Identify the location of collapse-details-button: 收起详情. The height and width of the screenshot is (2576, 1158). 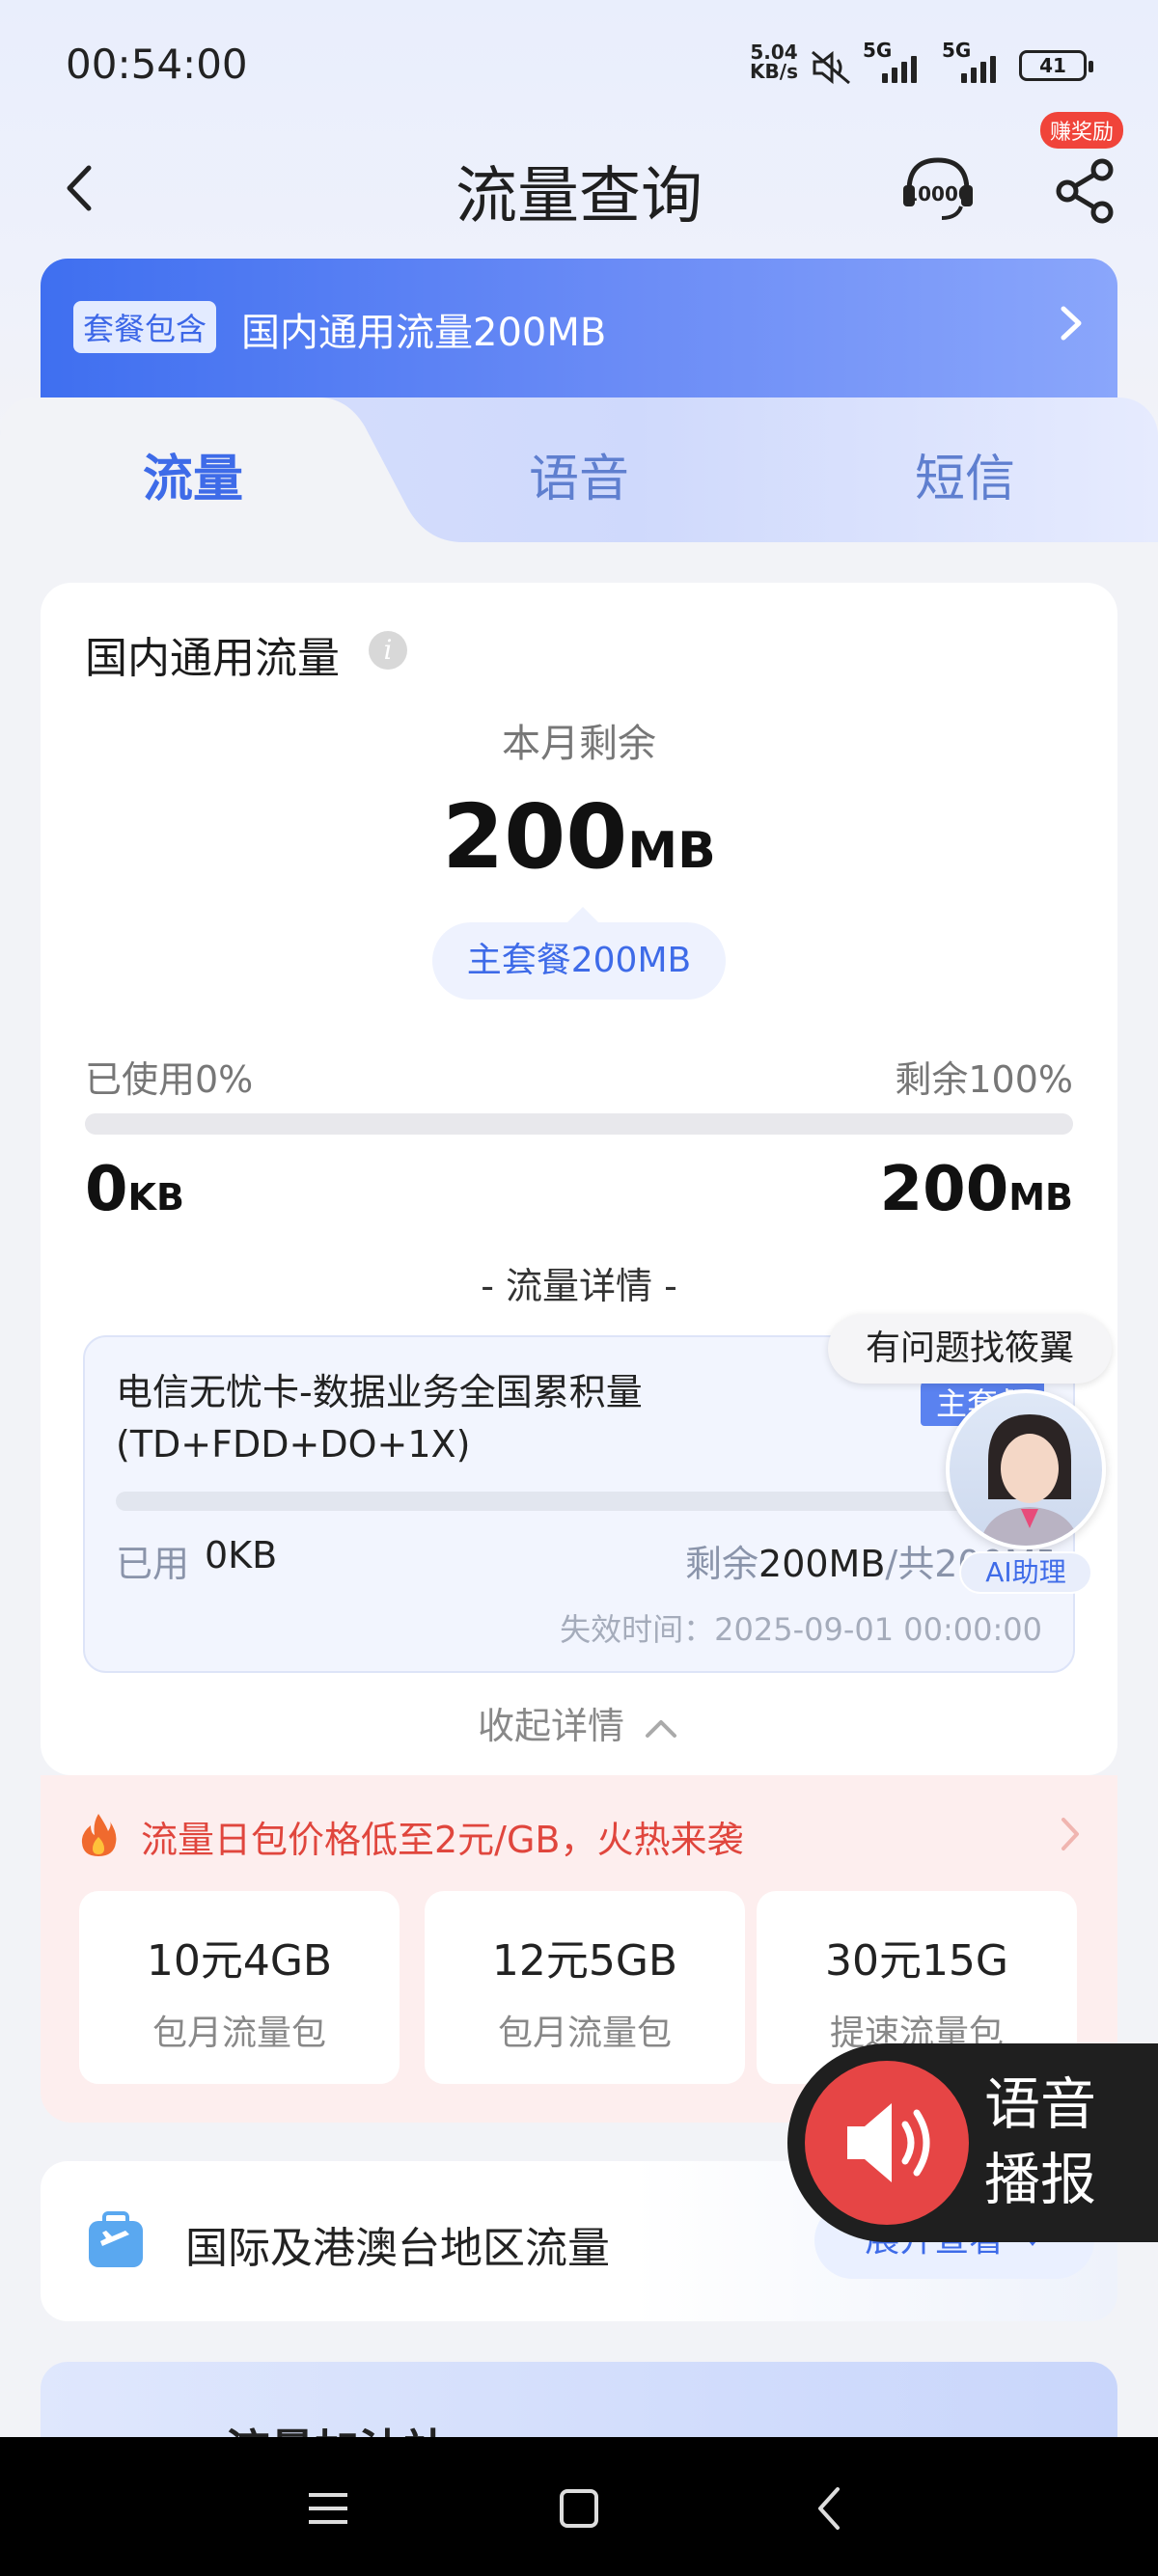
(579, 1722).